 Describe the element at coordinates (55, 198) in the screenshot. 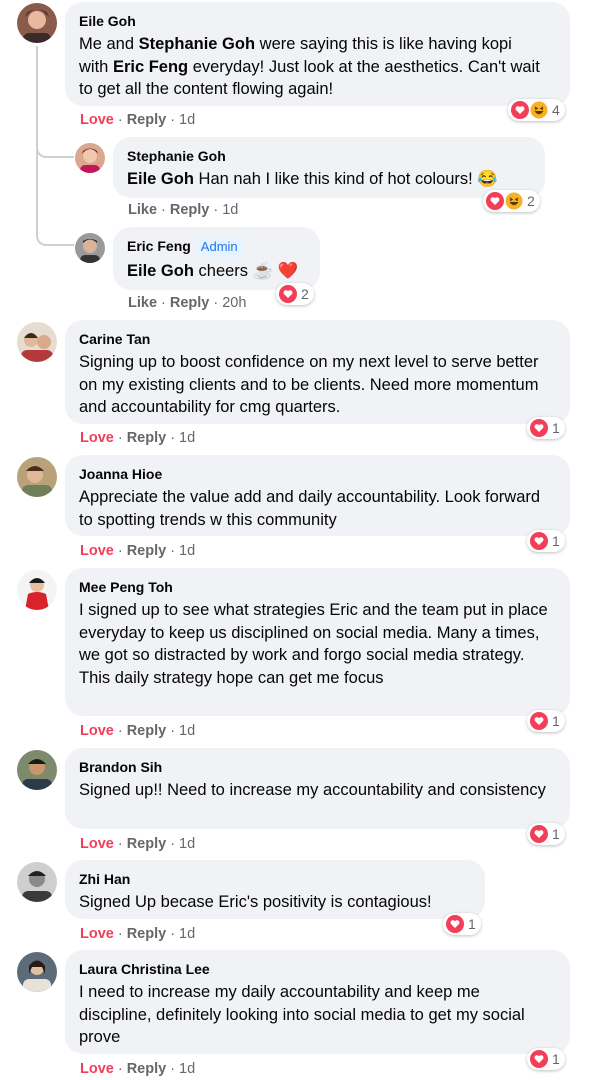

I see `thread-connector-curve` at that location.